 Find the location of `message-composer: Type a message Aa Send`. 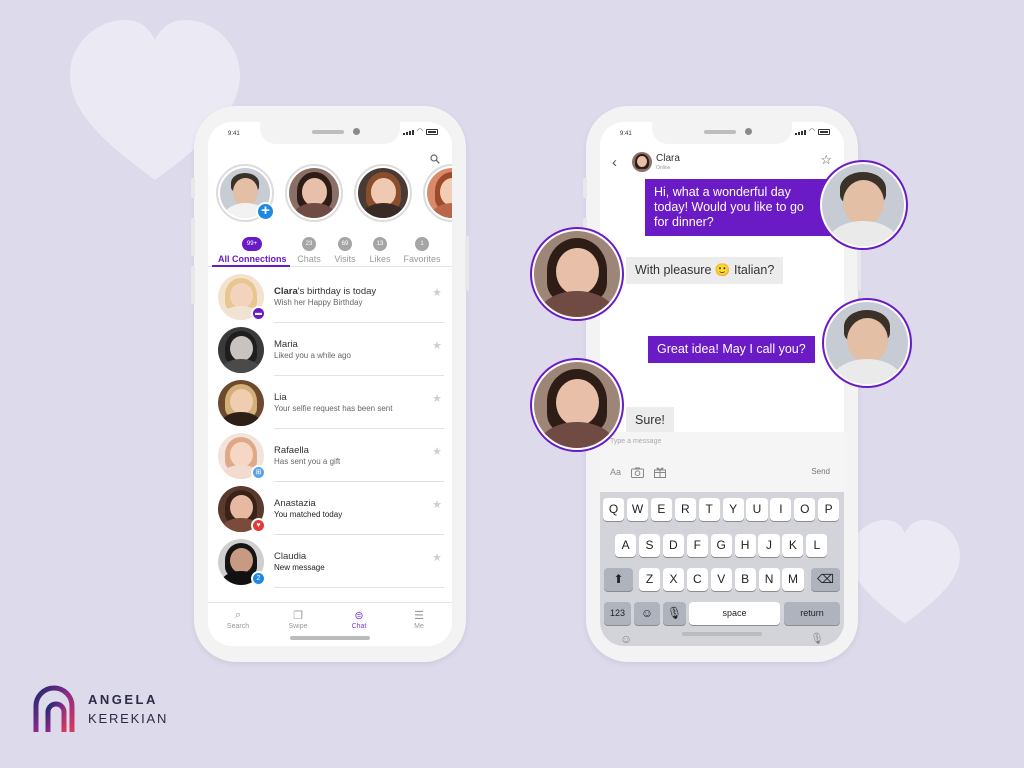

message-composer: Type a message Aa Send is located at coordinates (722, 462).